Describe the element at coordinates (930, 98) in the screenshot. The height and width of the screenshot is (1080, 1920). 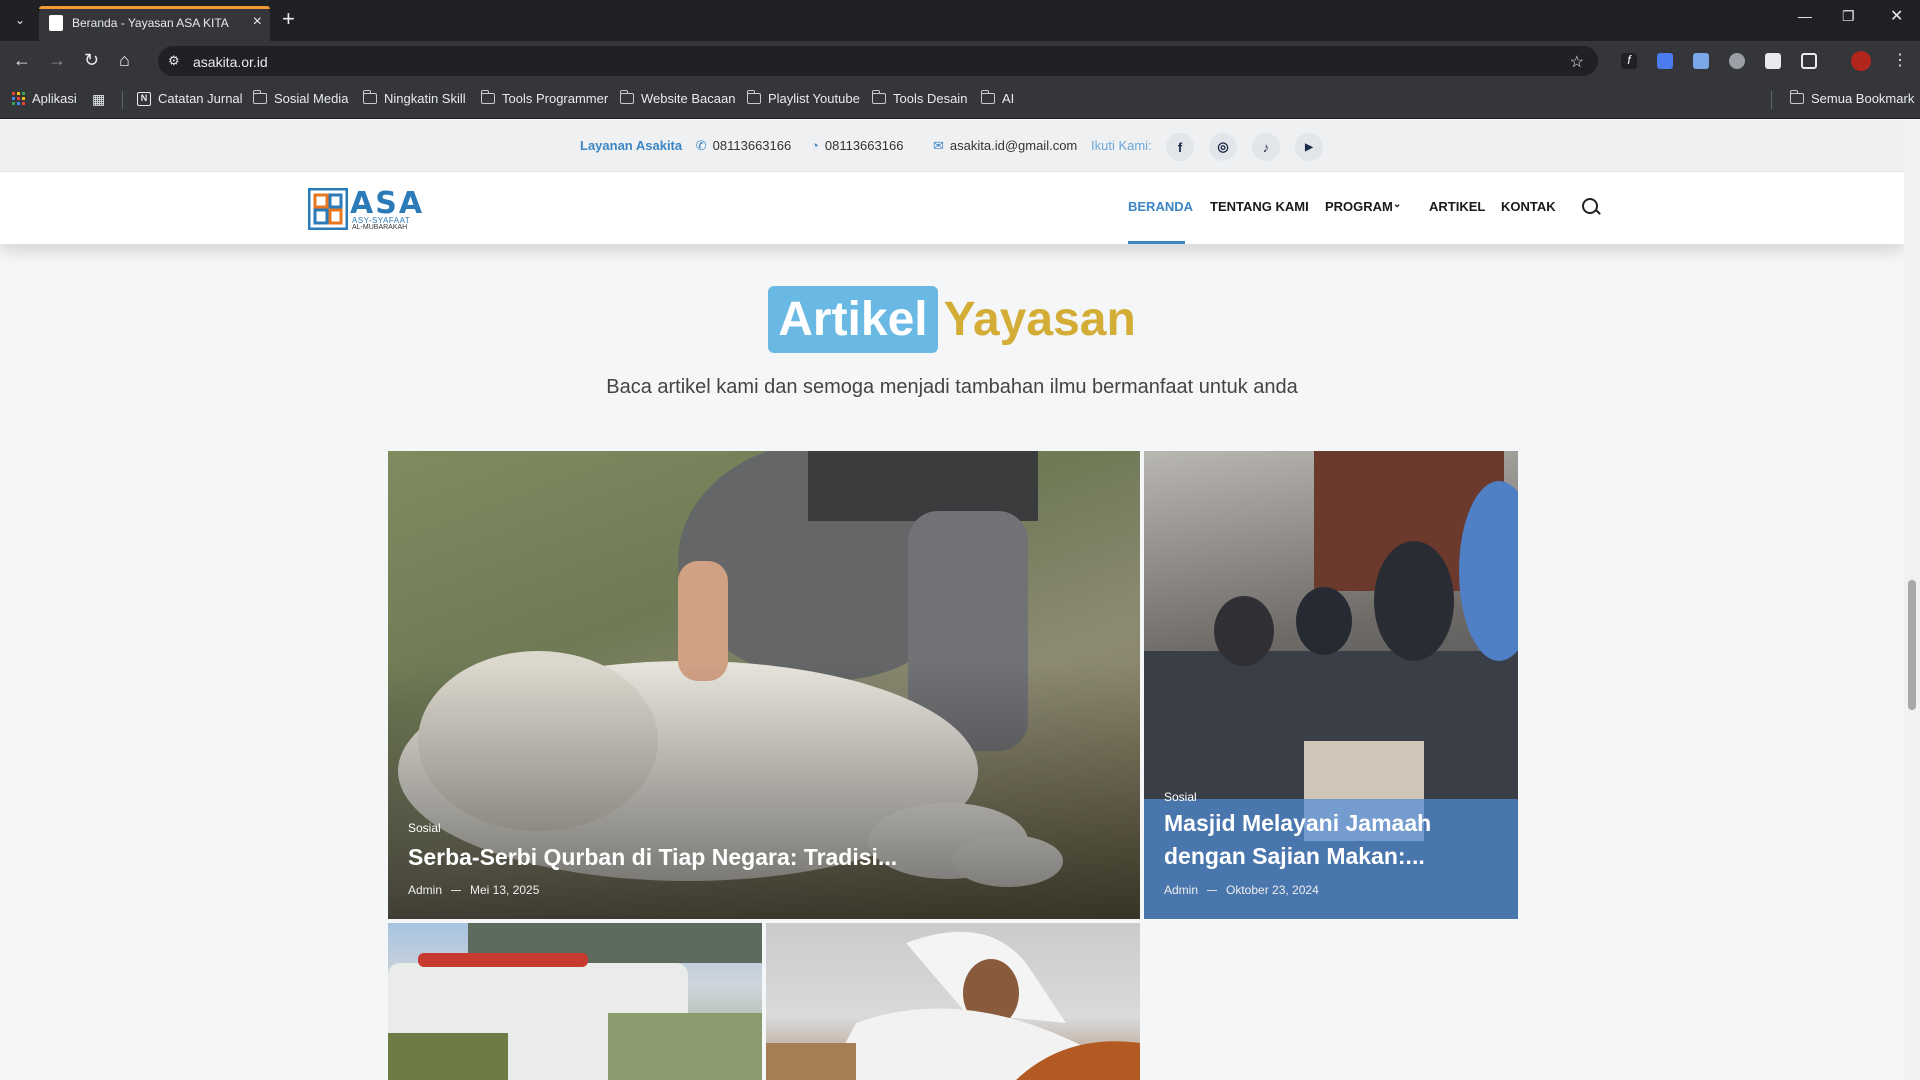
I see `bookmark-label: Tools Desain` at that location.